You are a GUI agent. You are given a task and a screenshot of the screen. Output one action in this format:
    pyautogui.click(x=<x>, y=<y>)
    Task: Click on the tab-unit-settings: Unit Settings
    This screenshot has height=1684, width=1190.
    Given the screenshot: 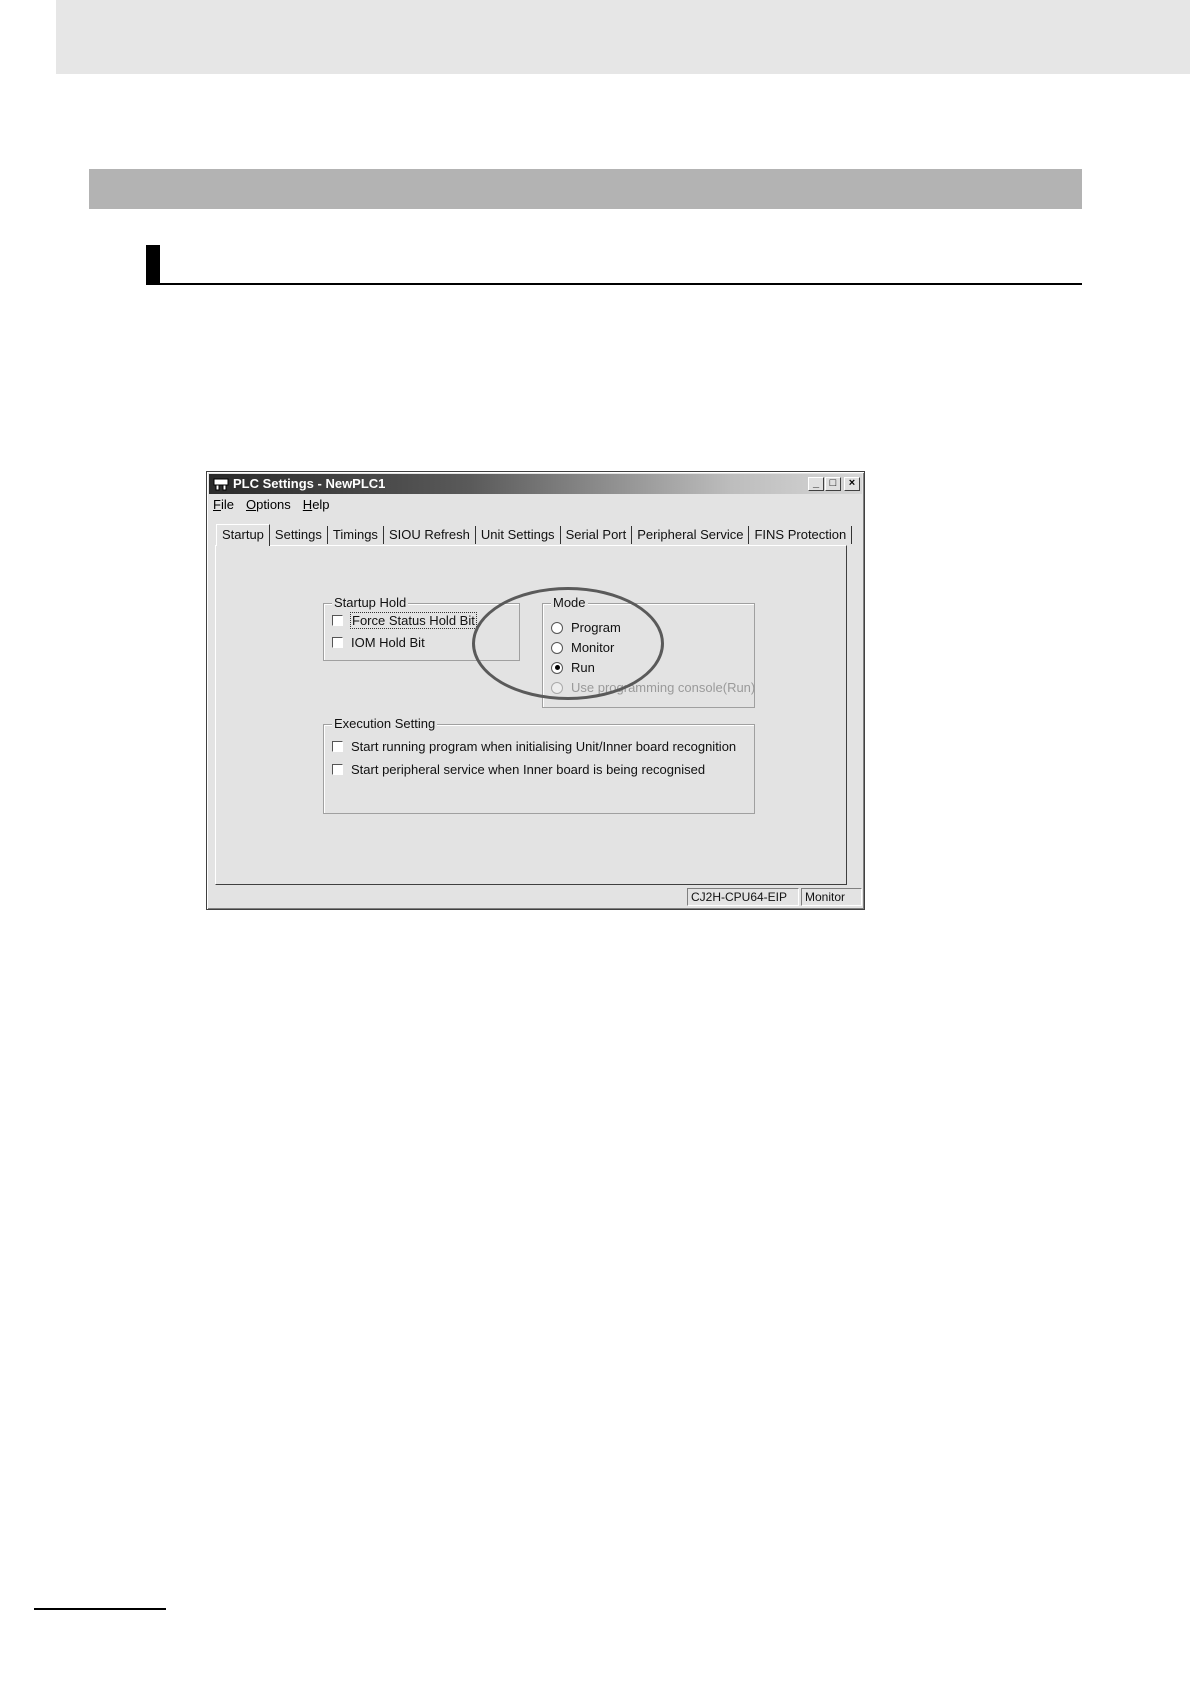 What is the action you would take?
    pyautogui.click(x=518, y=535)
    